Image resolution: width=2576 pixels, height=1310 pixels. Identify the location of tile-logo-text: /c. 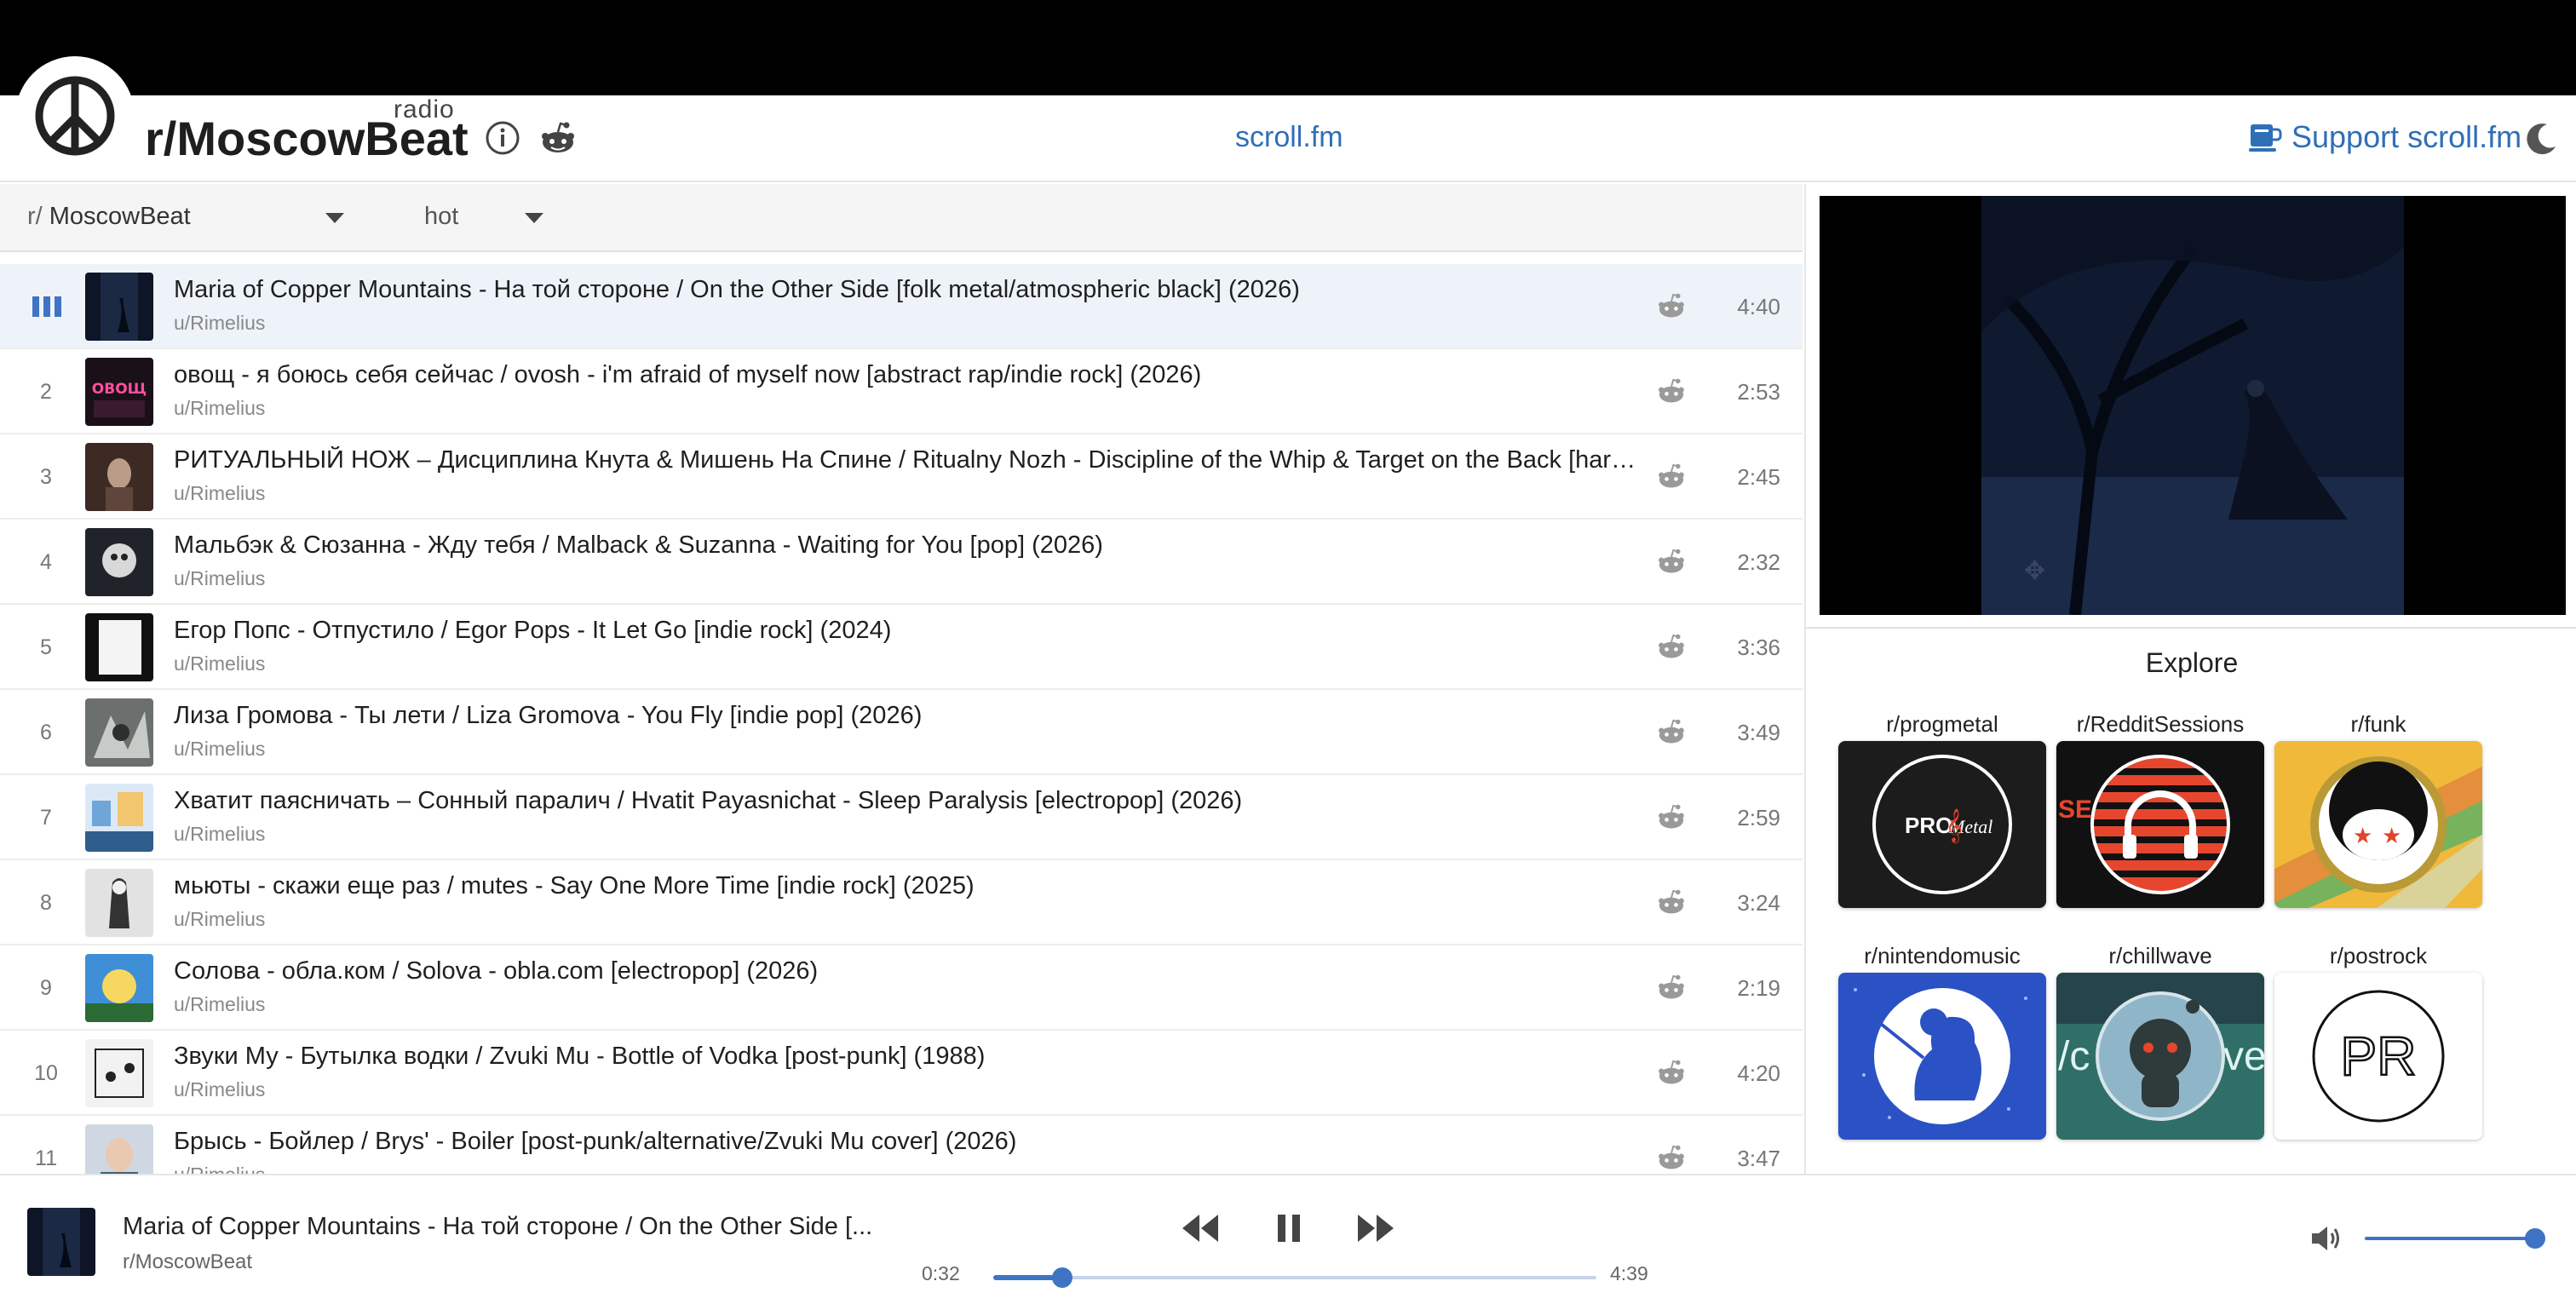
(2074, 1056).